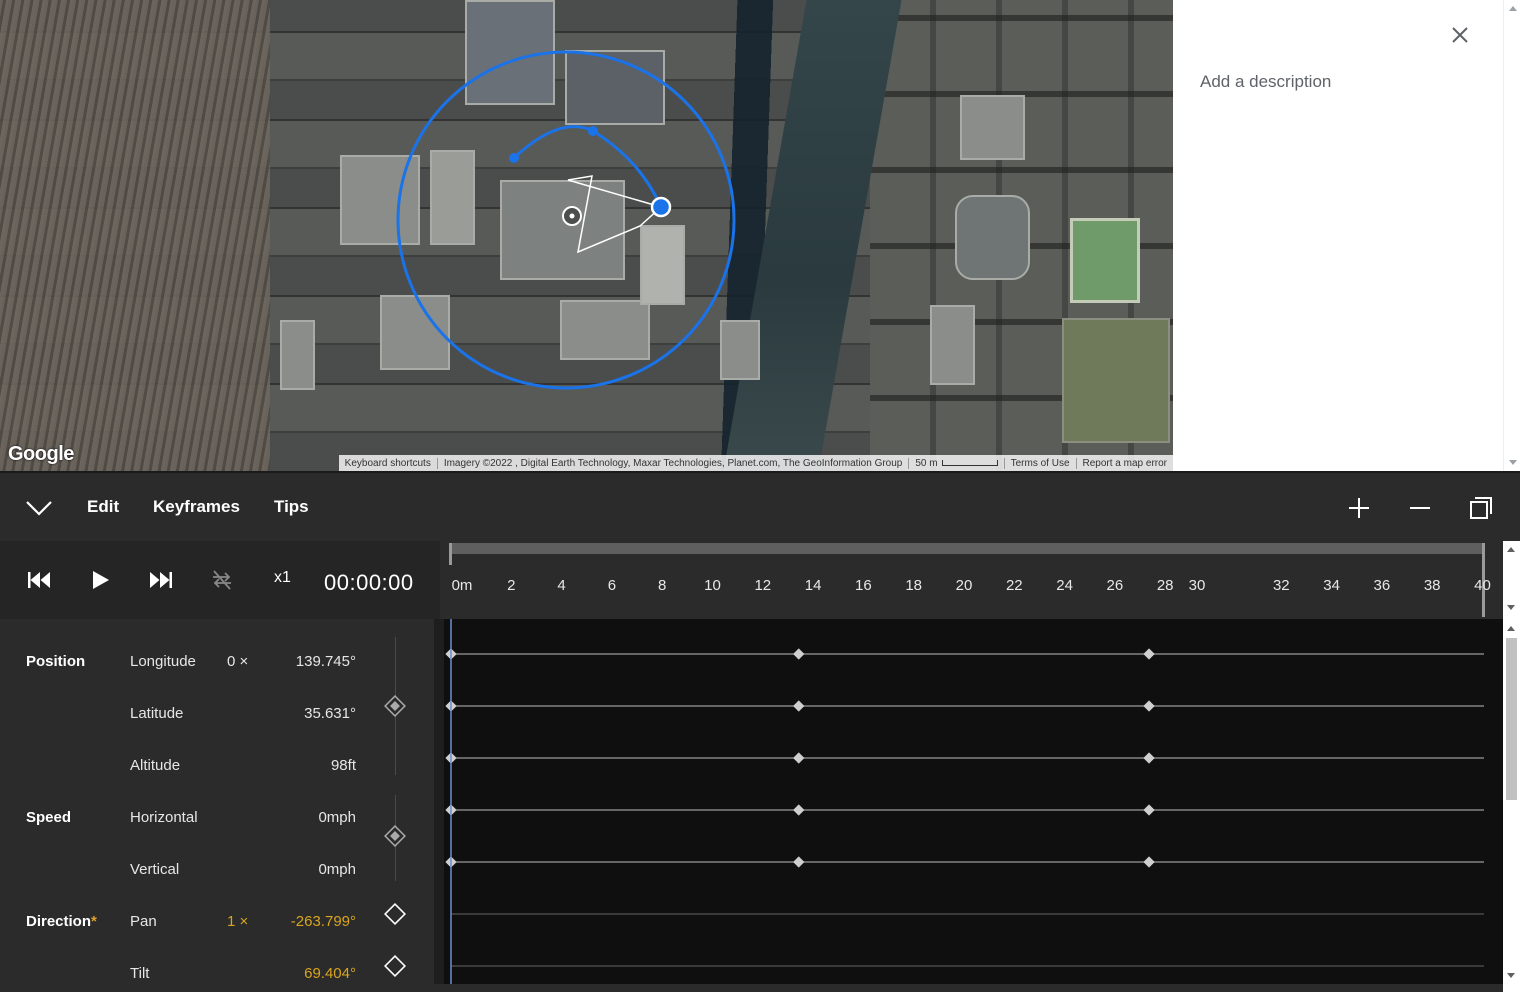 The width and height of the screenshot is (1520, 992). What do you see at coordinates (326, 661) in the screenshot?
I see `property-value: 139.745°` at bounding box center [326, 661].